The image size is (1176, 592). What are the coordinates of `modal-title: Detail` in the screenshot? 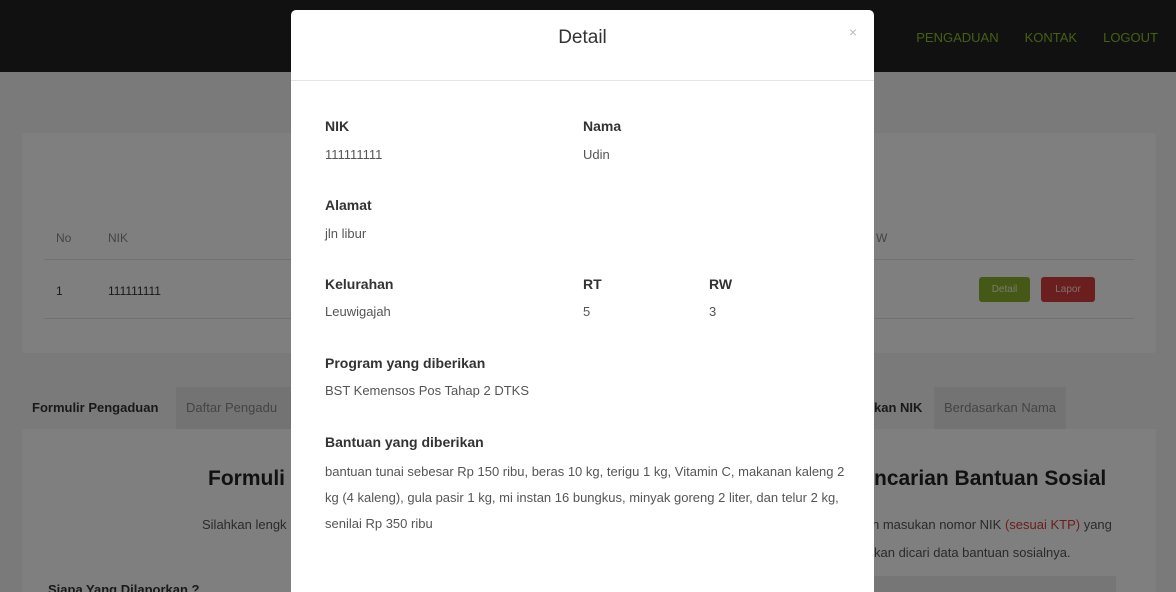 It's located at (582, 37).